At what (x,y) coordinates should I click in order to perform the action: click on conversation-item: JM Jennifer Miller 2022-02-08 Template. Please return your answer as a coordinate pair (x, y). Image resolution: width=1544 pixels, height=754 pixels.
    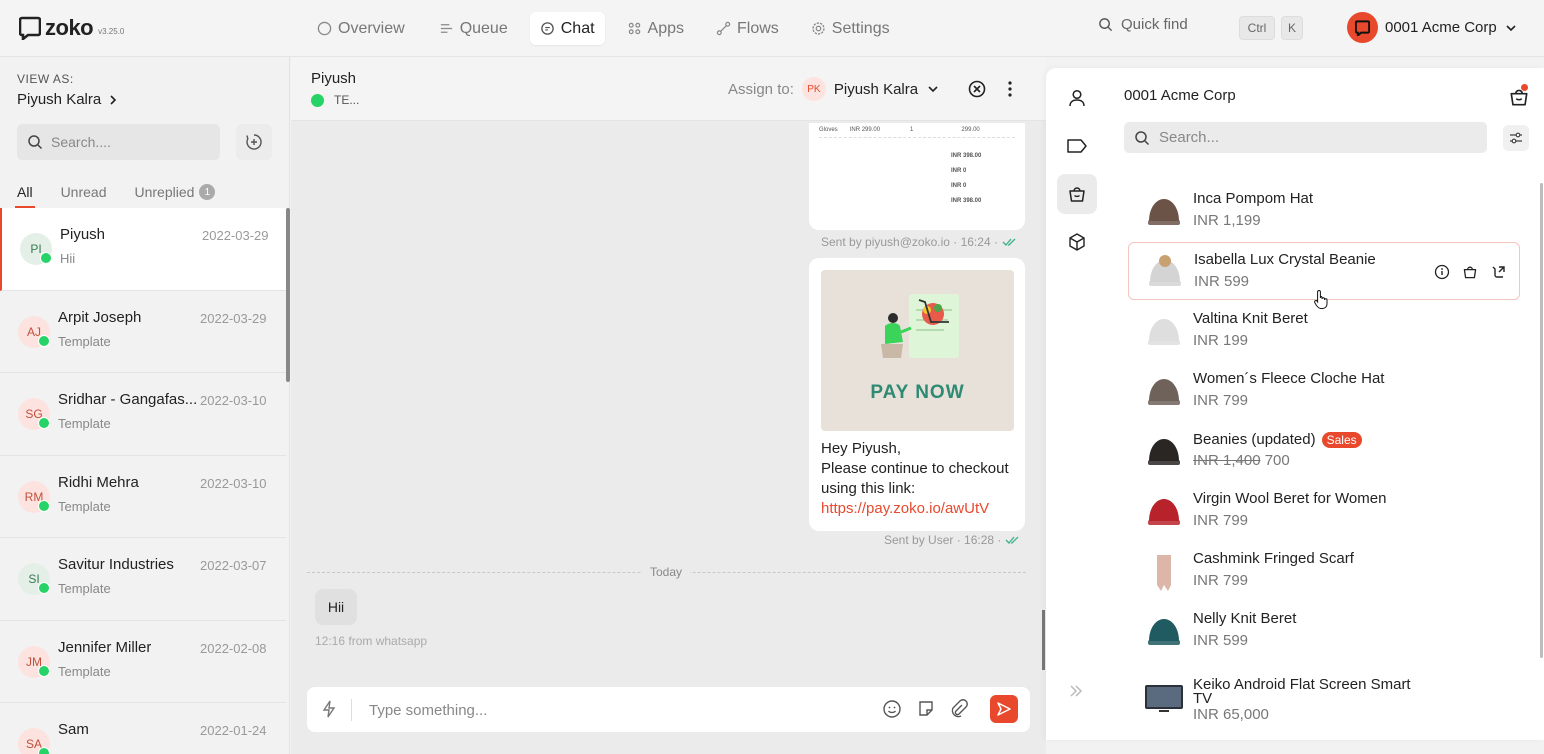
    Looking at the image, I should click on (143, 662).